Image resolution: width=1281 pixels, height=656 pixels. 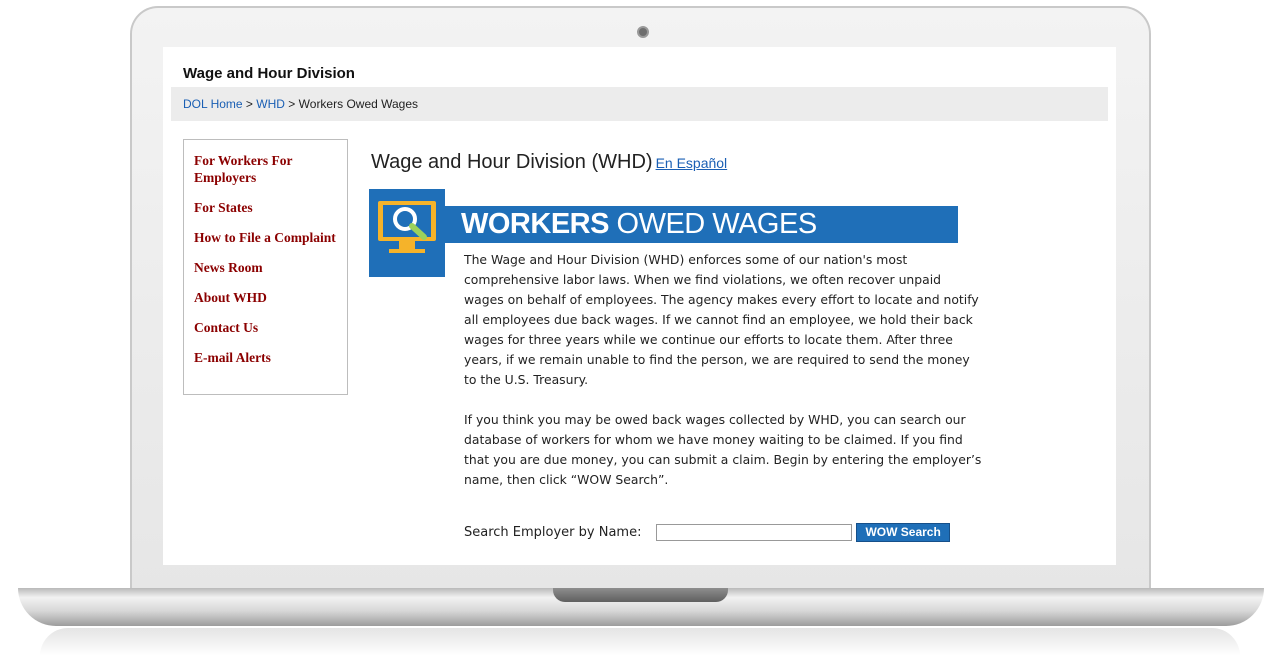 I want to click on sidebar-item-about-whd: About WHD, so click(x=265, y=297).